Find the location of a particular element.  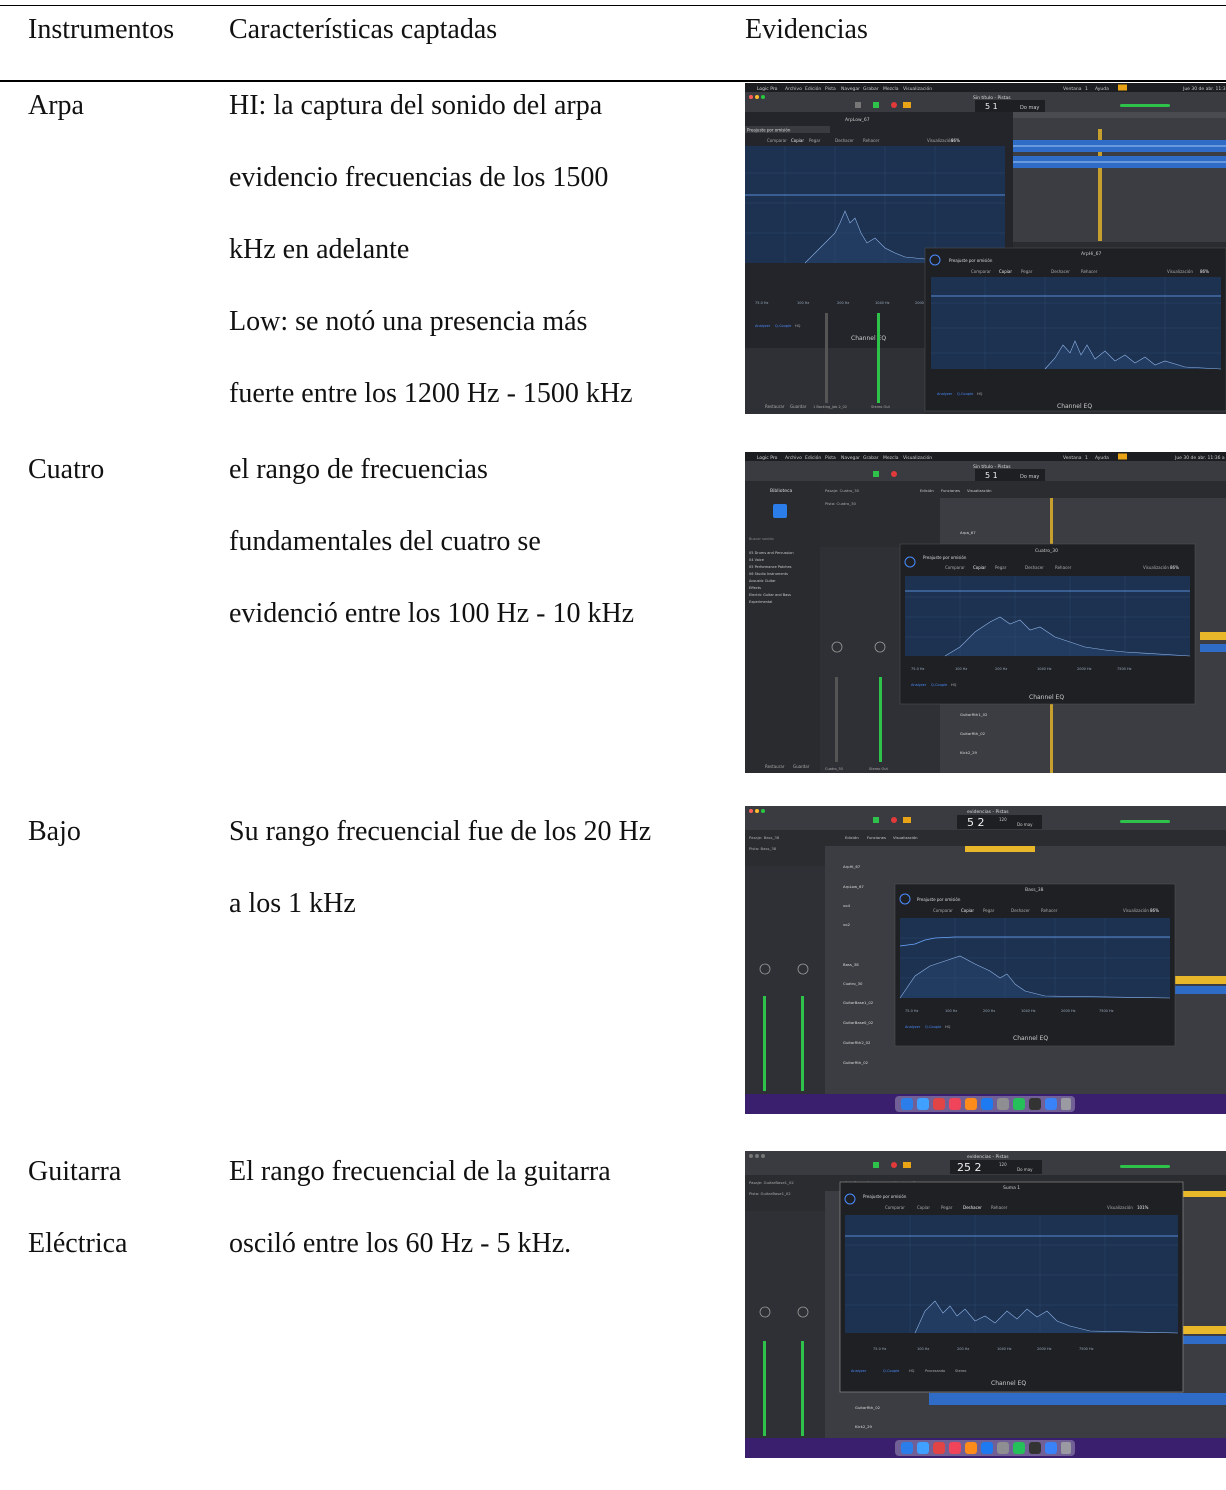

library-item: 04 Voice is located at coordinates (756, 560).